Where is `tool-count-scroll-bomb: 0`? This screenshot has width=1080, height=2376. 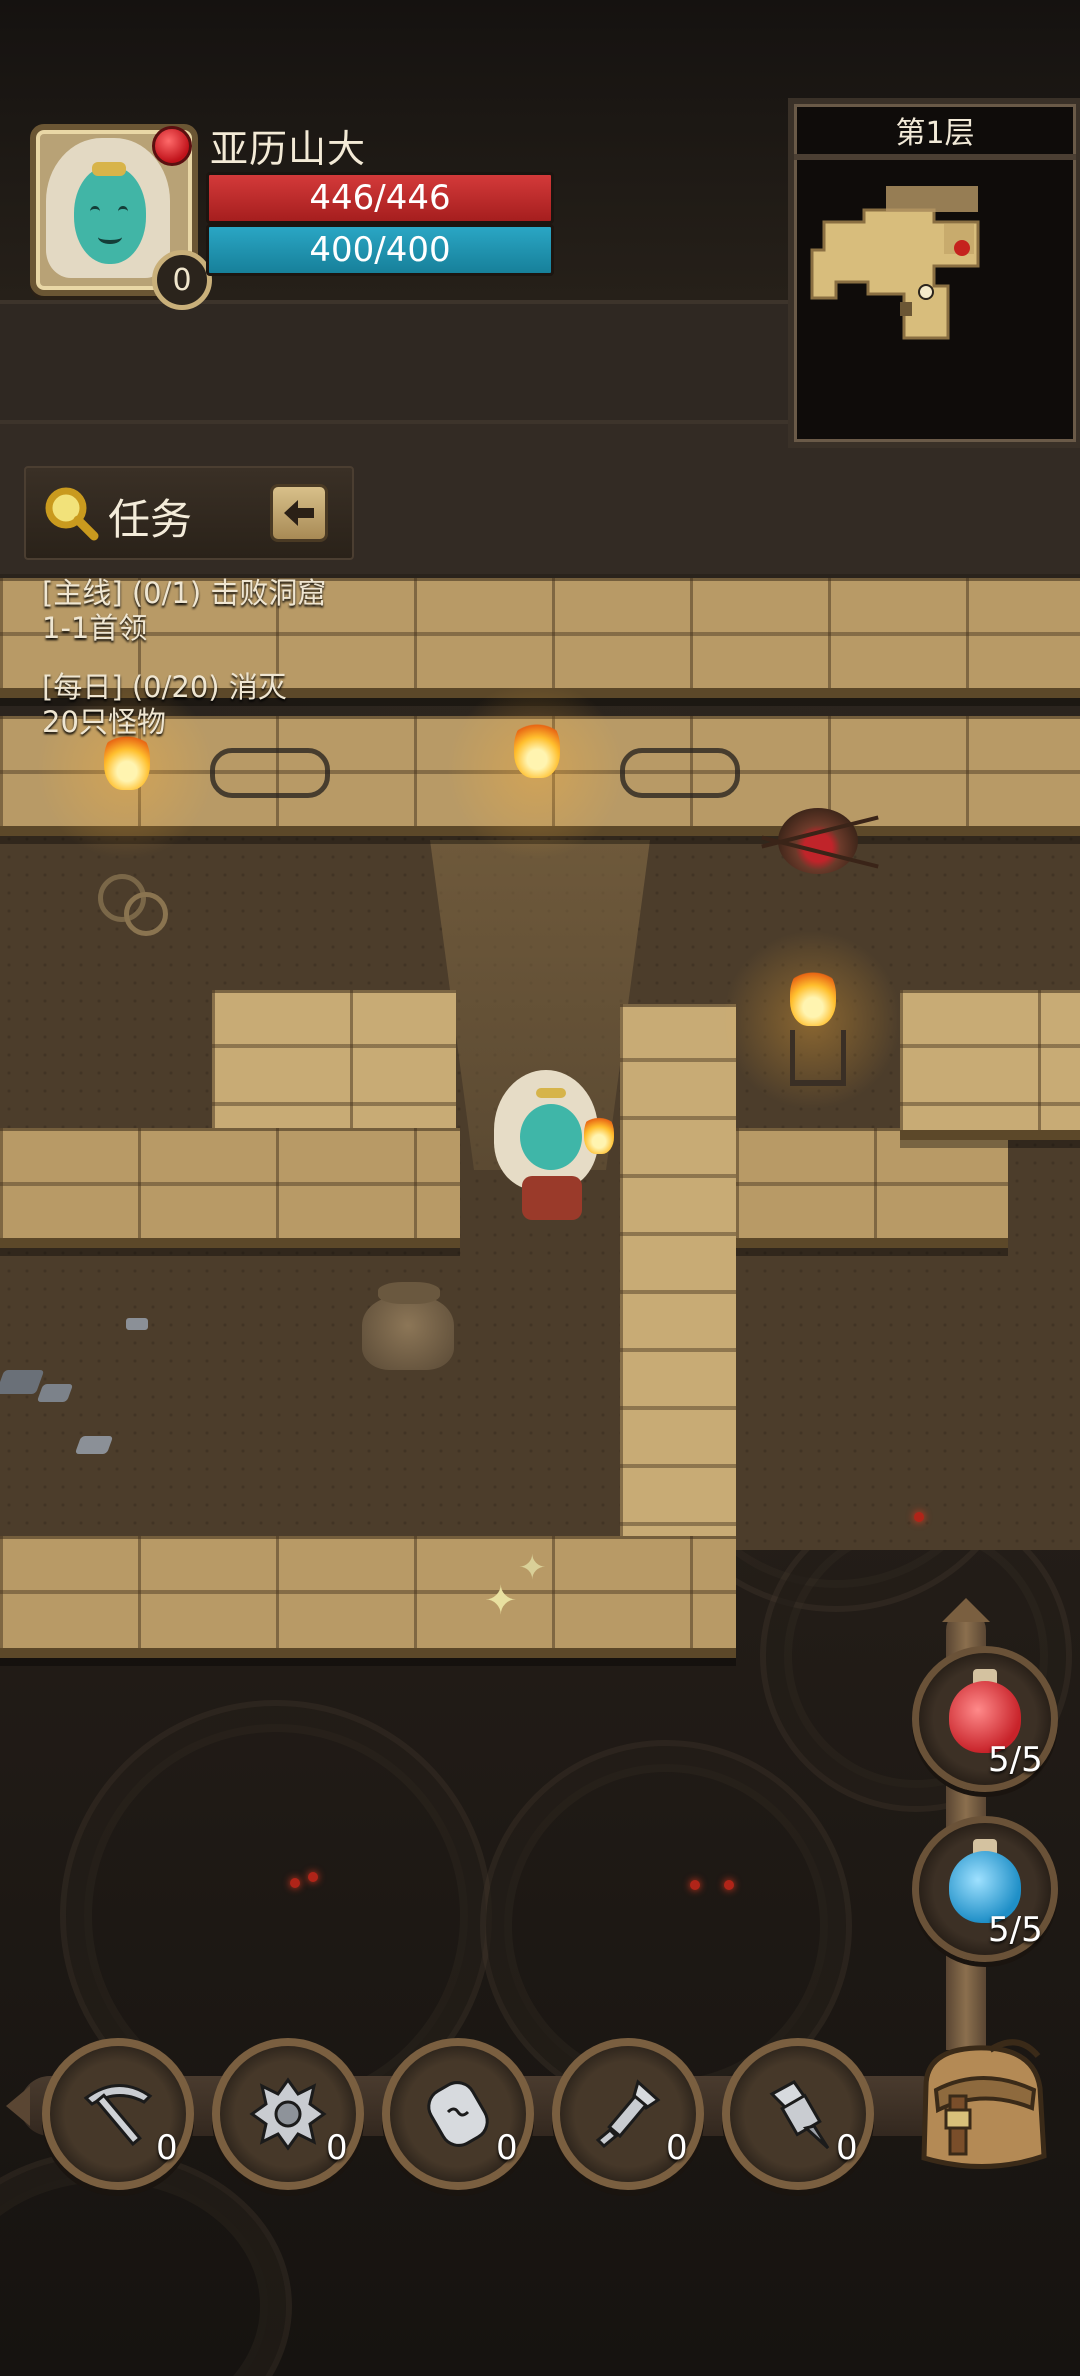 tool-count-scroll-bomb: 0 is located at coordinates (507, 2148).